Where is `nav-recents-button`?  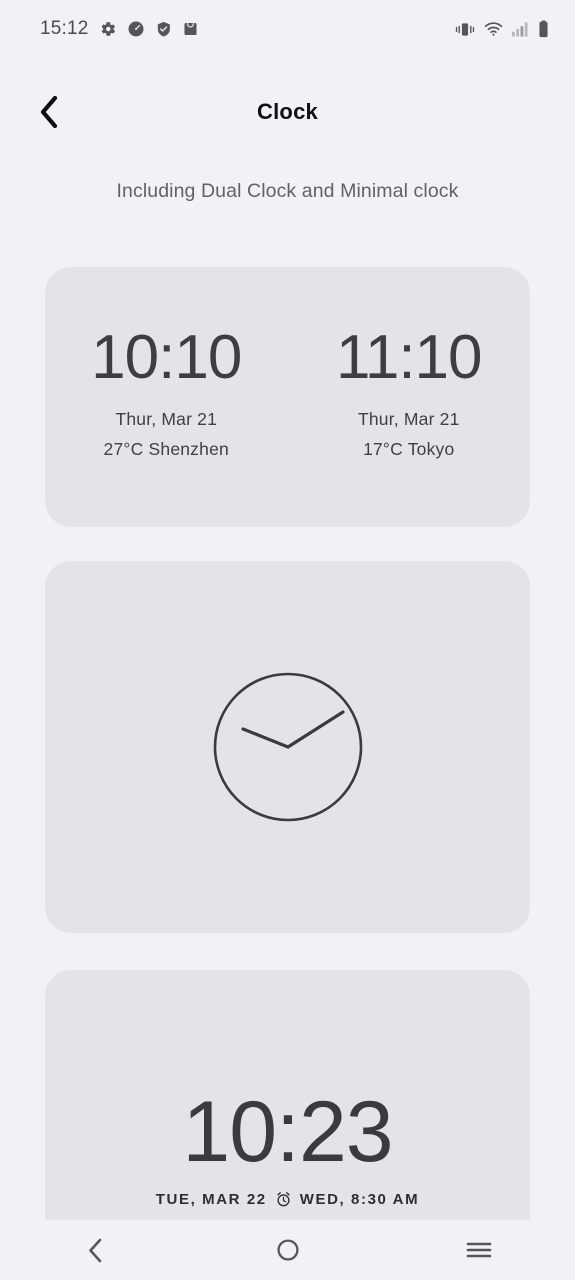
nav-recents-button is located at coordinates (479, 1250).